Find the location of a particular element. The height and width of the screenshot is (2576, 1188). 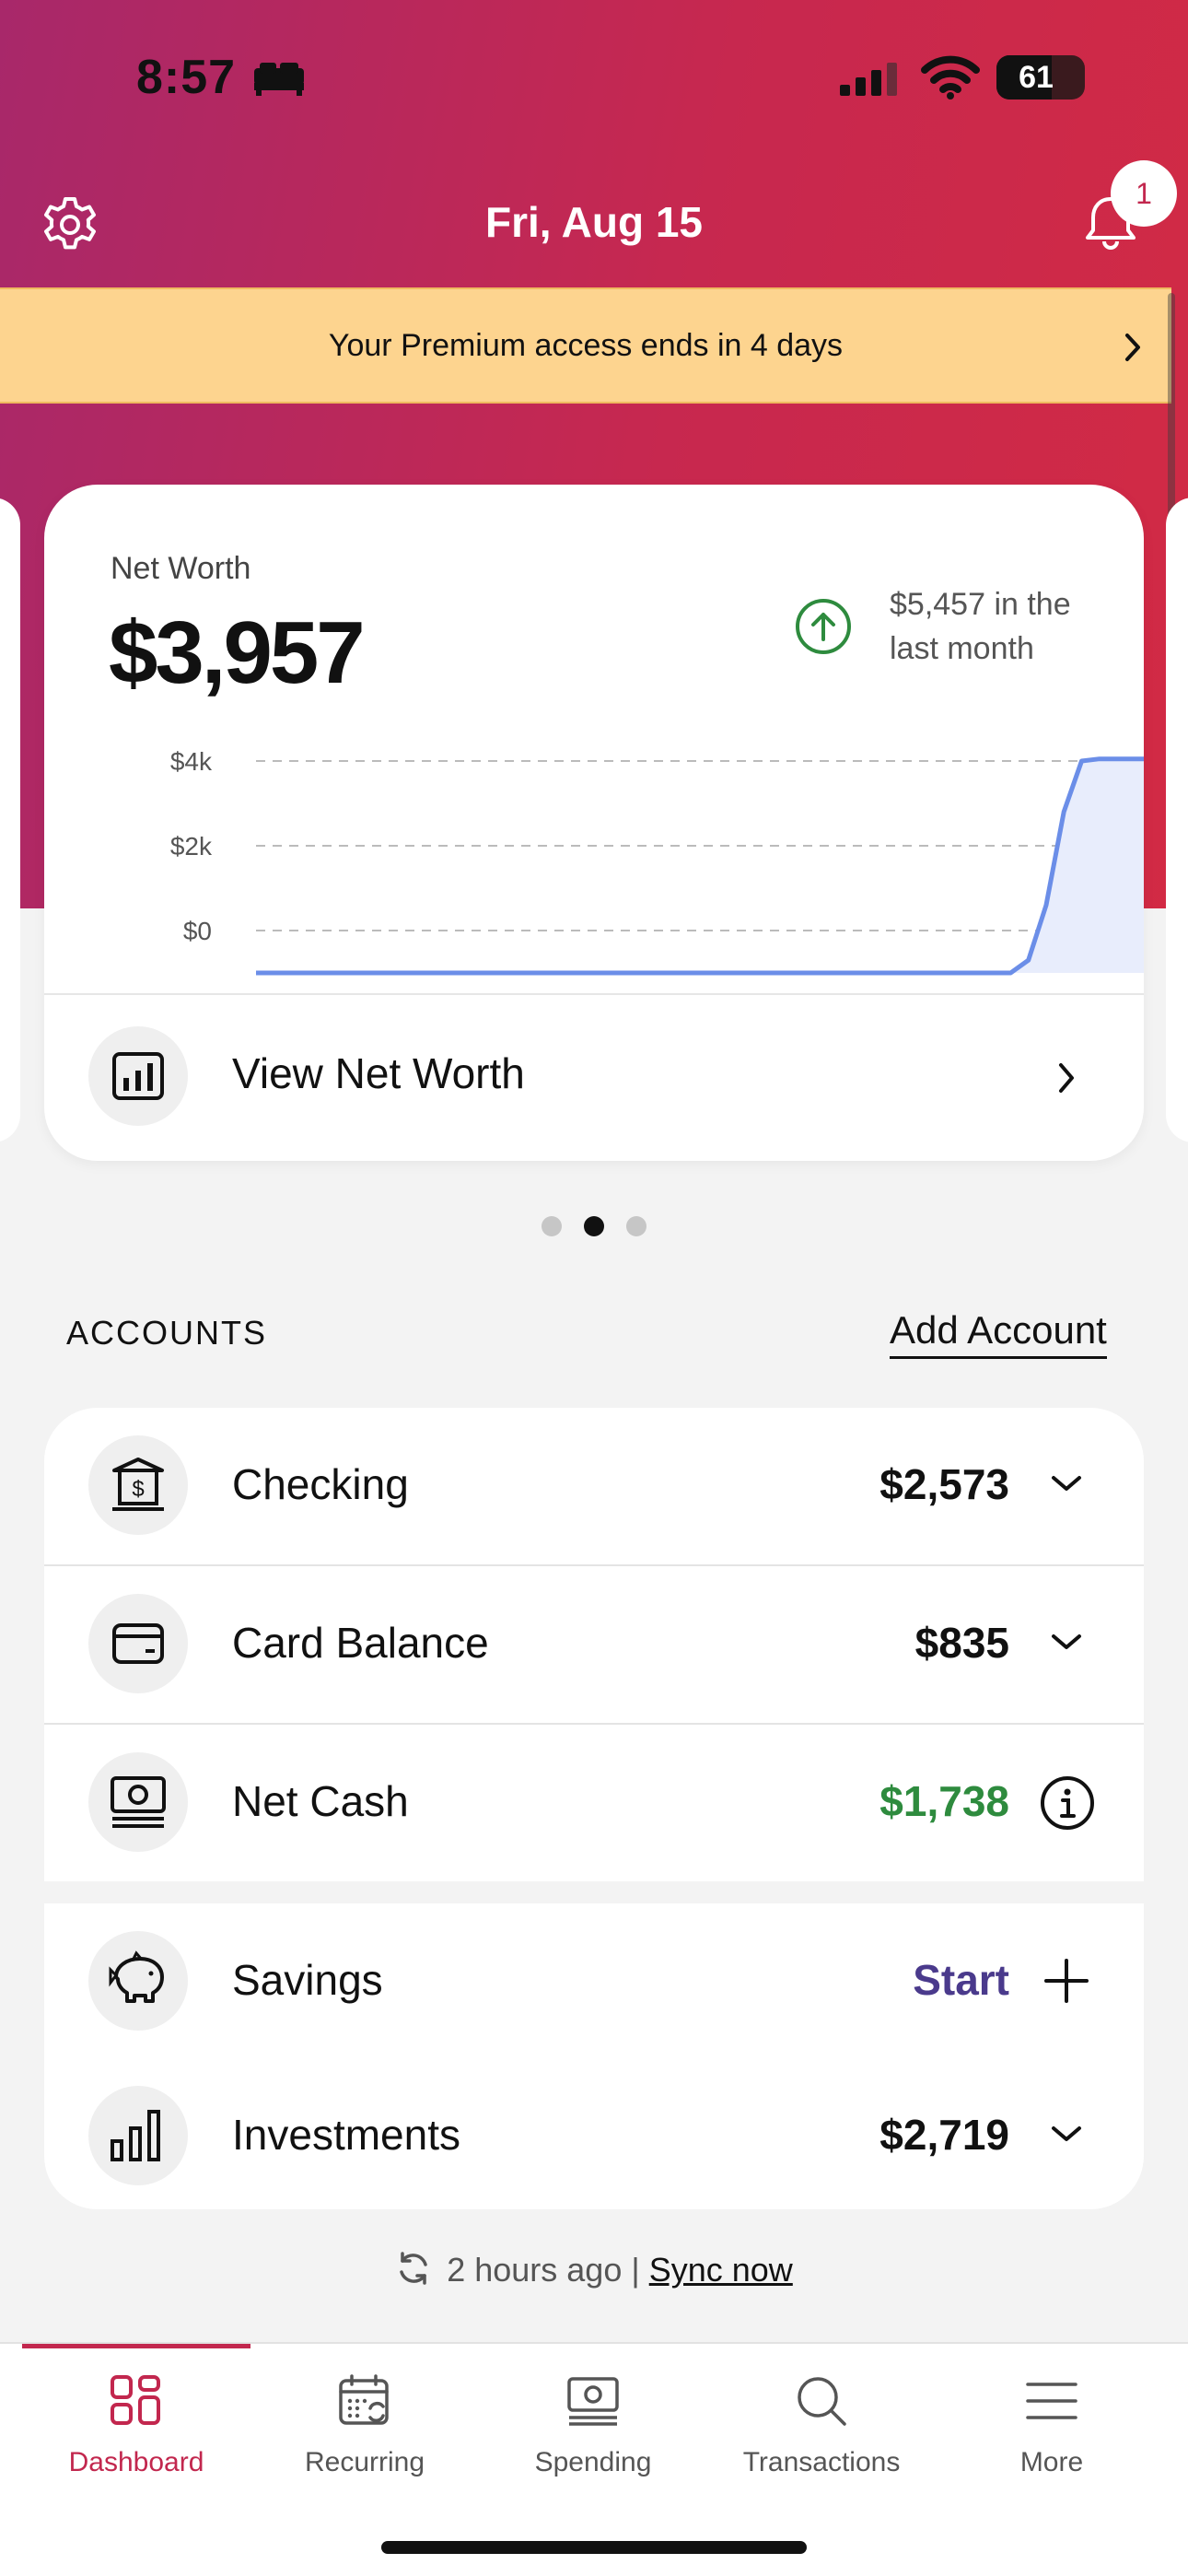

net-worth-value: $3,957 is located at coordinates (237, 652).